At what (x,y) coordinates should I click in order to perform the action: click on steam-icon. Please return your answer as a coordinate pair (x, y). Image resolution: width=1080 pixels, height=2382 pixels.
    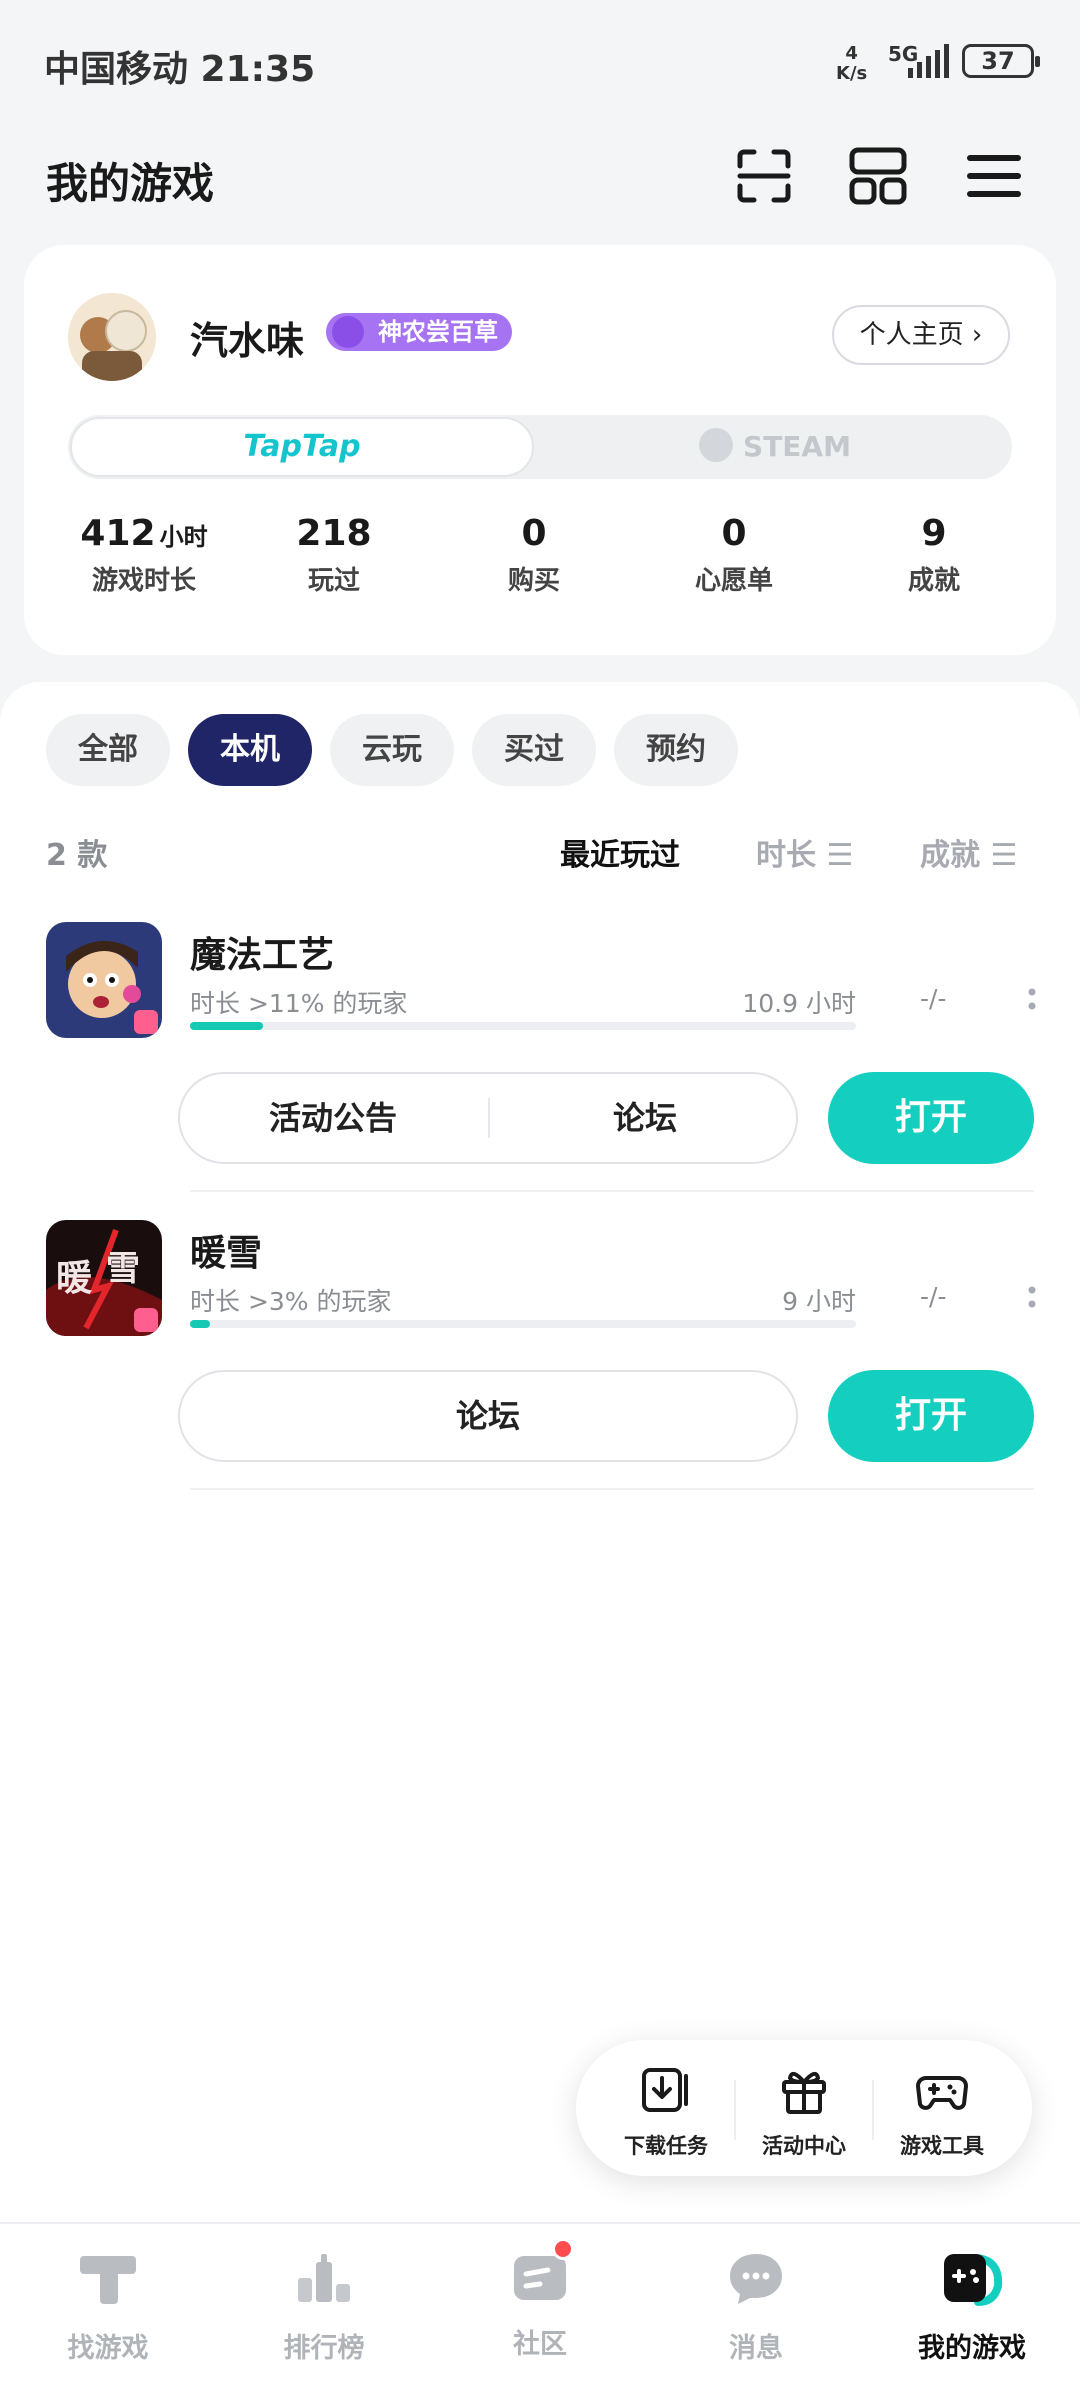
    Looking at the image, I should click on (716, 445).